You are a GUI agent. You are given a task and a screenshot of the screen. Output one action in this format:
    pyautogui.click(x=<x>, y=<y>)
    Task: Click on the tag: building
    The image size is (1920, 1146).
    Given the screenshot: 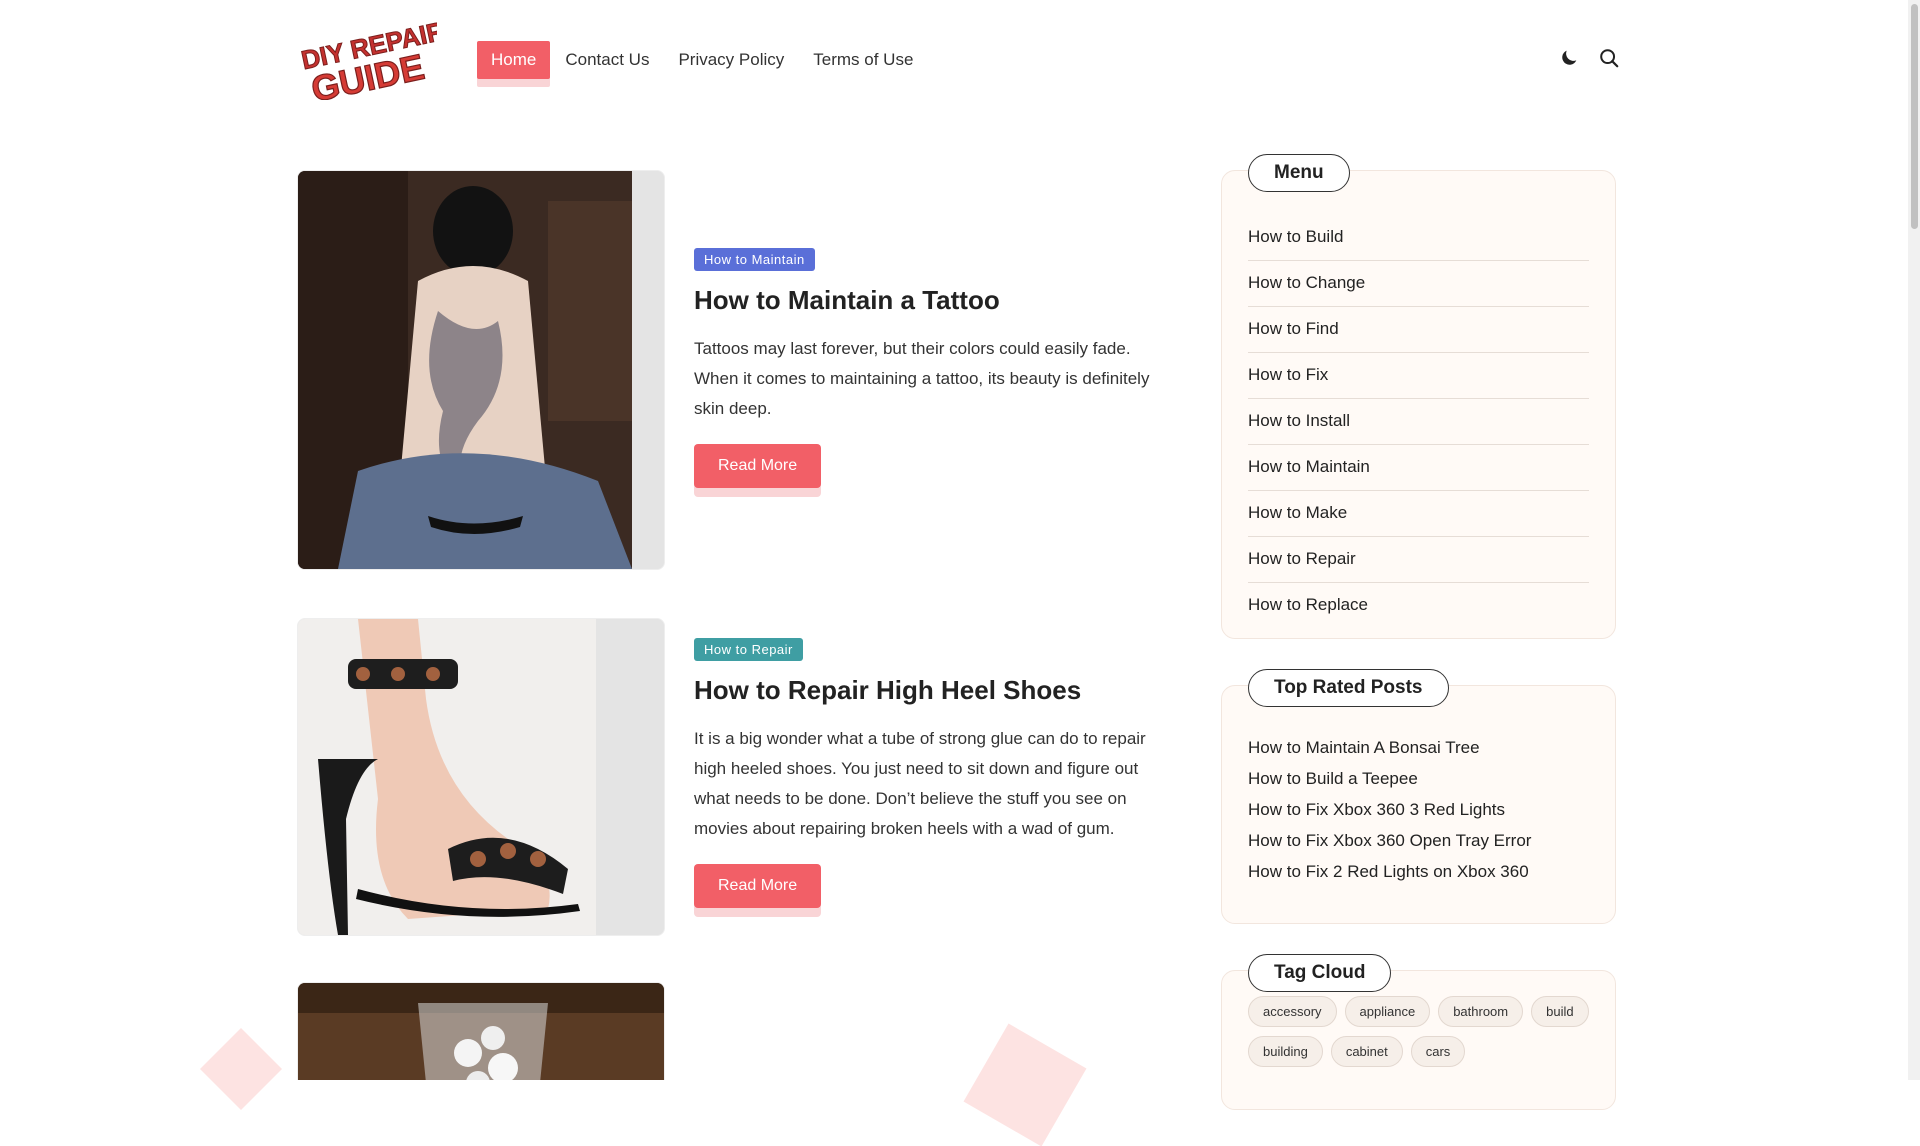 What is the action you would take?
    pyautogui.click(x=1285, y=1051)
    